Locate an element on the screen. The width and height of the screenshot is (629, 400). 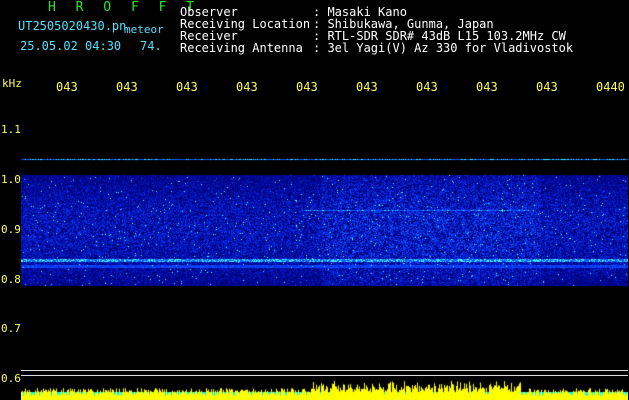
amplitude-strip is located at coordinates (324, 388).